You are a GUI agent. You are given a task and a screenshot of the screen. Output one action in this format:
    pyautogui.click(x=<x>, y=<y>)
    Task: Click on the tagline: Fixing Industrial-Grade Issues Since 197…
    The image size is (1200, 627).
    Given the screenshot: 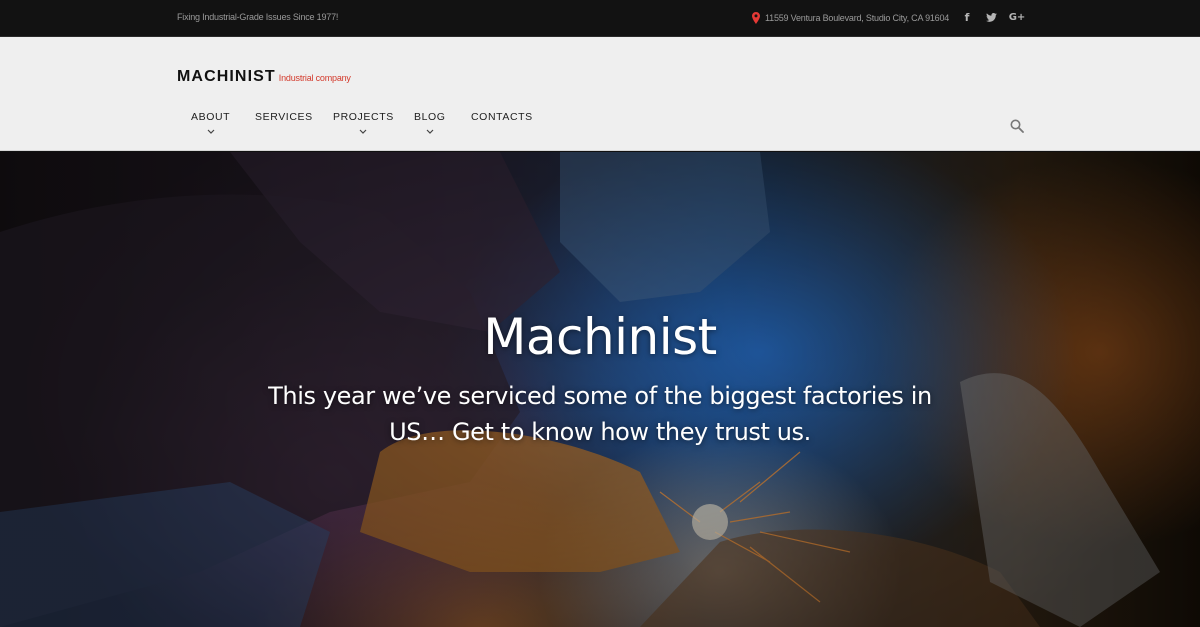 What is the action you would take?
    pyautogui.click(x=258, y=17)
    